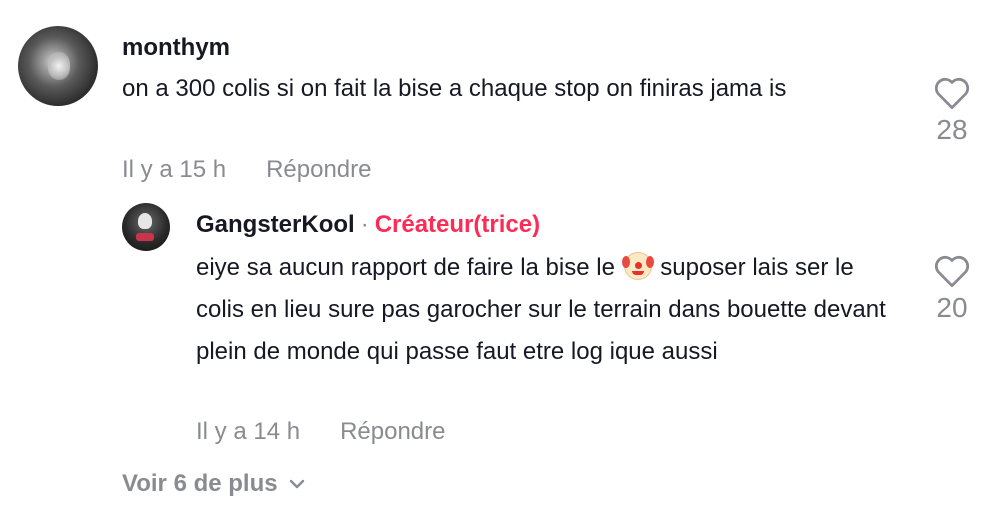 This screenshot has width=992, height=520. Describe the element at coordinates (952, 129) in the screenshot. I see `comment-like-count: 28` at that location.